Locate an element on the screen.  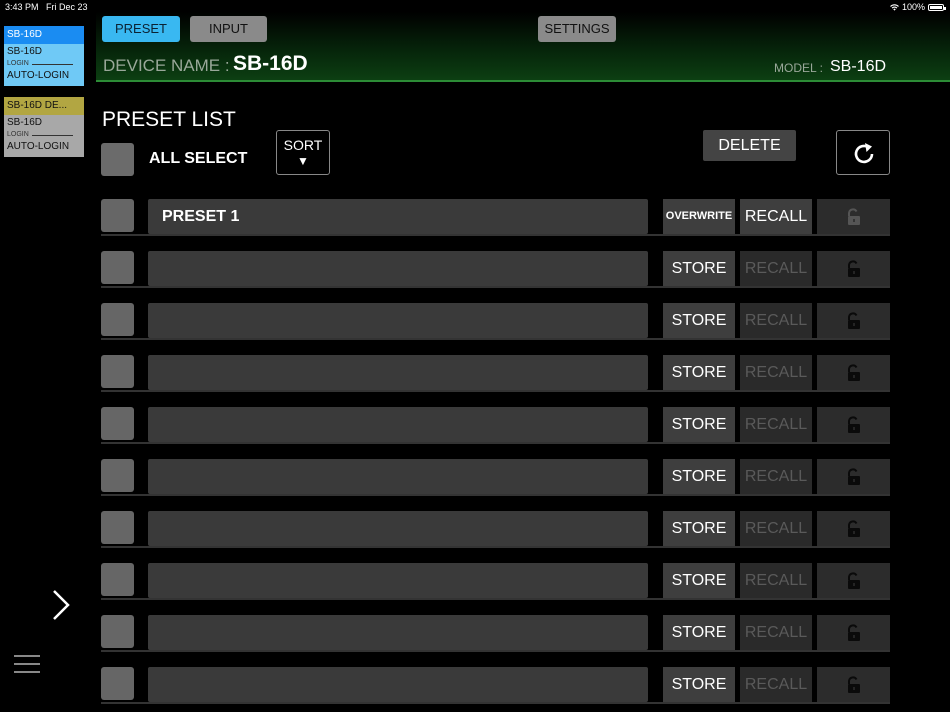
tab-settings: SETTINGS is located at coordinates (577, 29).